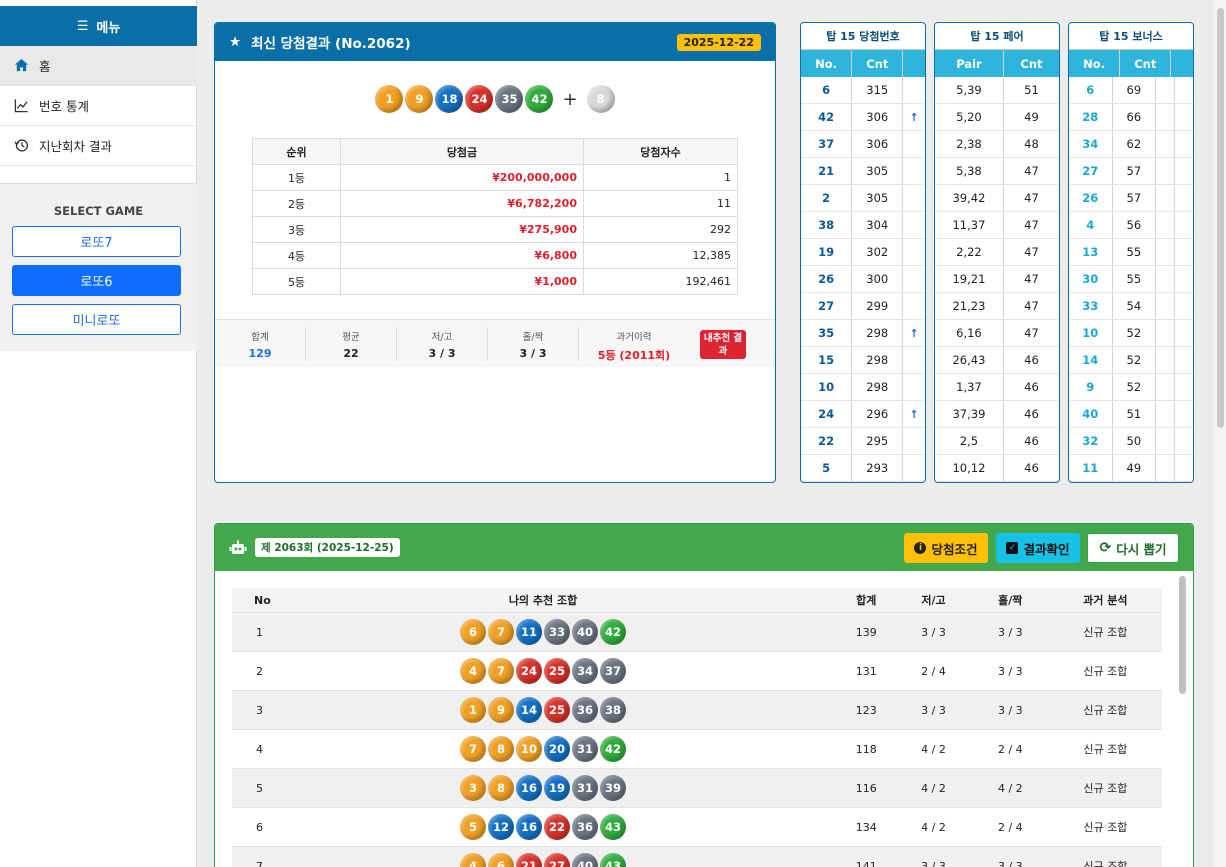  What do you see at coordinates (259, 788) in the screenshot?
I see `row-number: 5` at bounding box center [259, 788].